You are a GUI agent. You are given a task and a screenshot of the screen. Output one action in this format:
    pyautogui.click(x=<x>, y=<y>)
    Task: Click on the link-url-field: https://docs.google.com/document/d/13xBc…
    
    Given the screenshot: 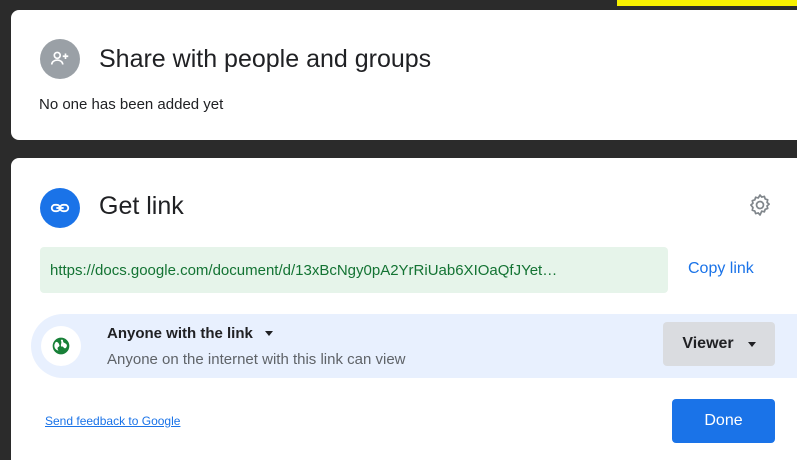 What is the action you would take?
    pyautogui.click(x=354, y=270)
    